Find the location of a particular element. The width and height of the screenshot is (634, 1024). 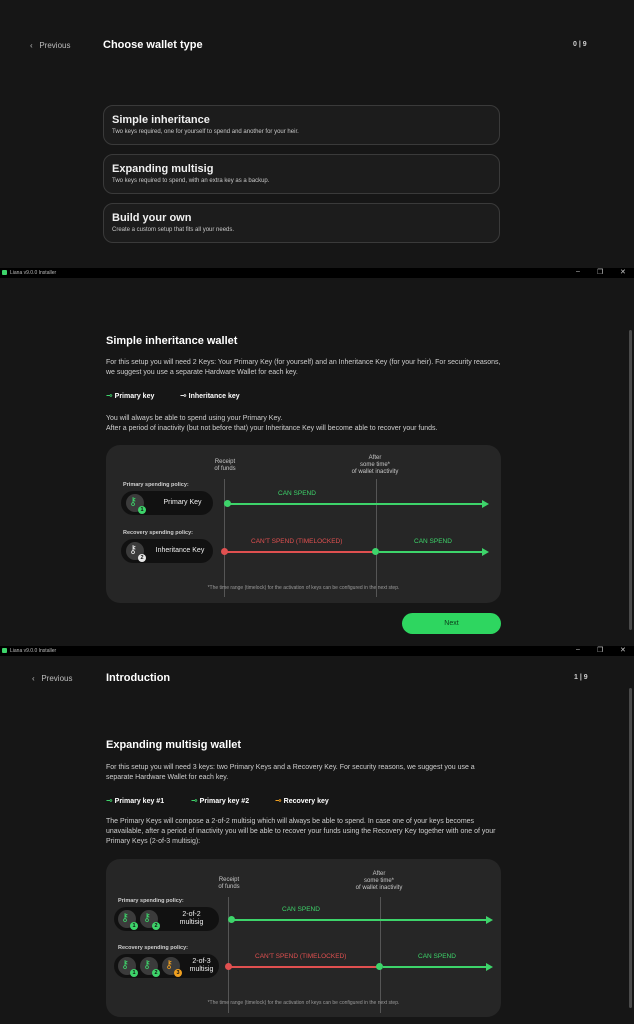

page-title: Introduction is located at coordinates (138, 678).